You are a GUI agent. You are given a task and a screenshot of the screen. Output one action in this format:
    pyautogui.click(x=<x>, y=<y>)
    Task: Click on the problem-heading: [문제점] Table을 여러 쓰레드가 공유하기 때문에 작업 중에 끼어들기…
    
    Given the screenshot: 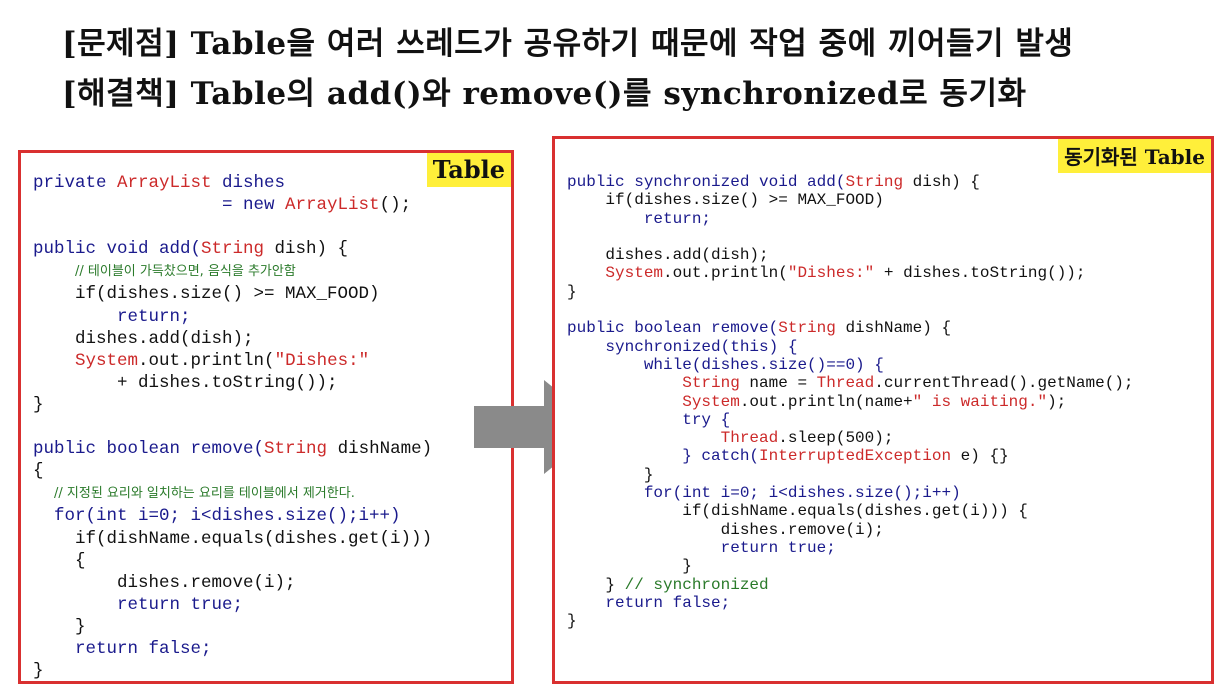 What is the action you would take?
    pyautogui.click(x=568, y=44)
    